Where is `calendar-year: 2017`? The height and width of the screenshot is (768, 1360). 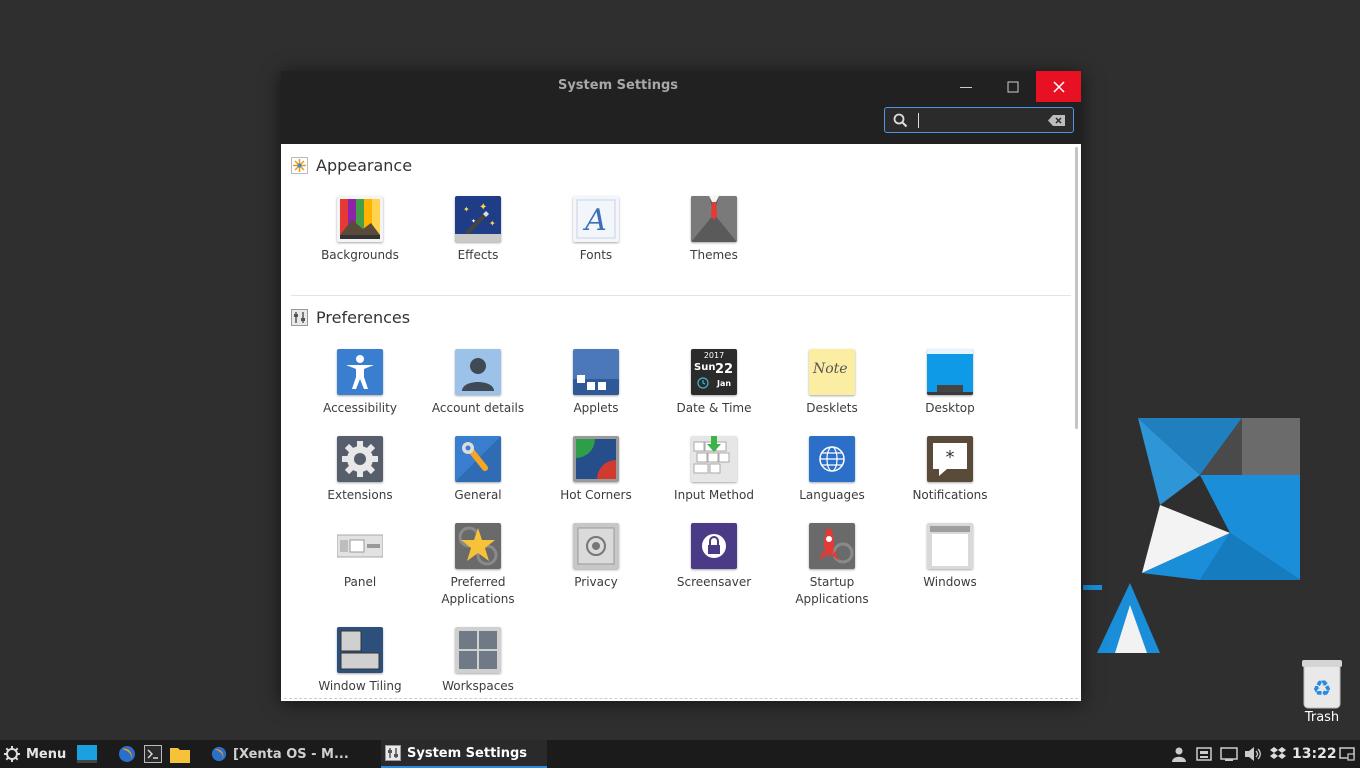
calendar-year: 2017 is located at coordinates (714, 355).